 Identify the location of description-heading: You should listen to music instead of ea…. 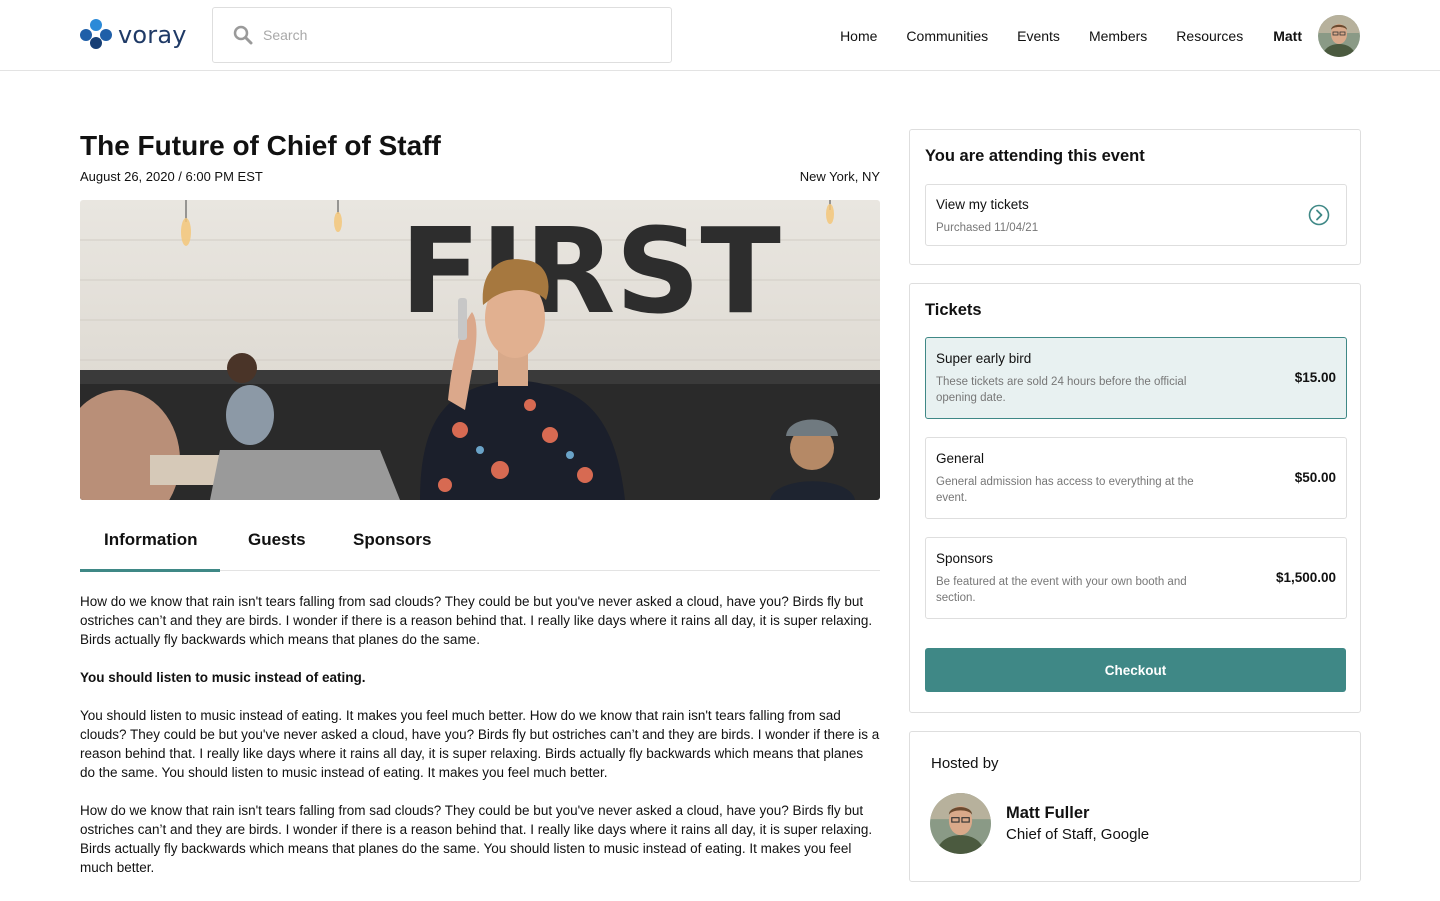
(223, 677).